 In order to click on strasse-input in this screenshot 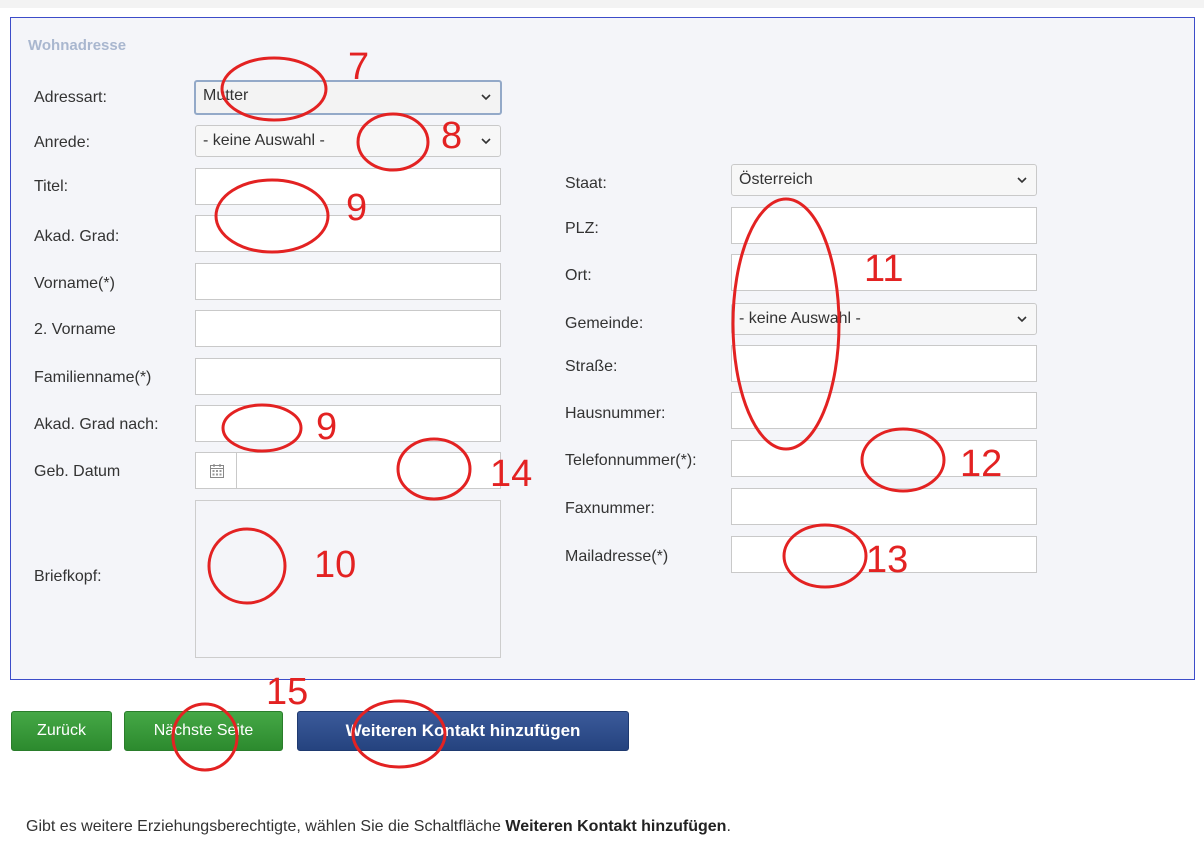, I will do `click(884, 363)`.